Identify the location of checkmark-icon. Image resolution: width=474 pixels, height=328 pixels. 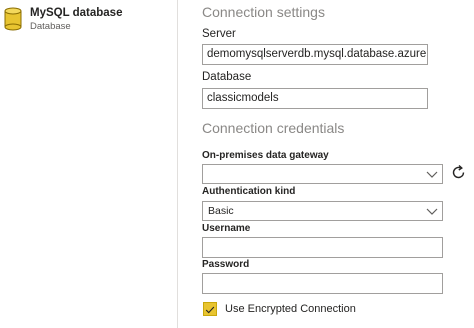
(210, 310).